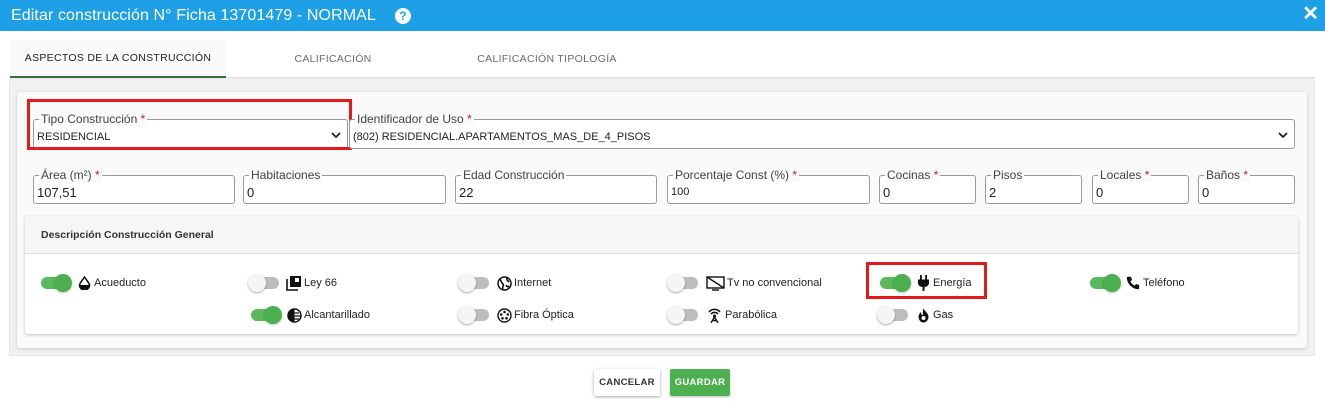  I want to click on pisos-value: 2, so click(993, 192).